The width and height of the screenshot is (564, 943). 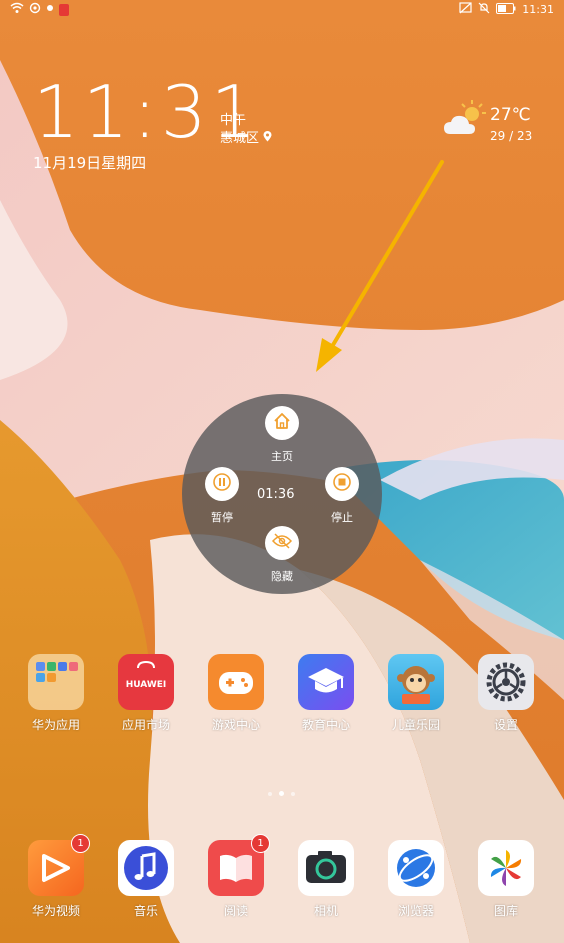 I want to click on clock-side-info: 中午 惠城区, so click(x=246, y=130).